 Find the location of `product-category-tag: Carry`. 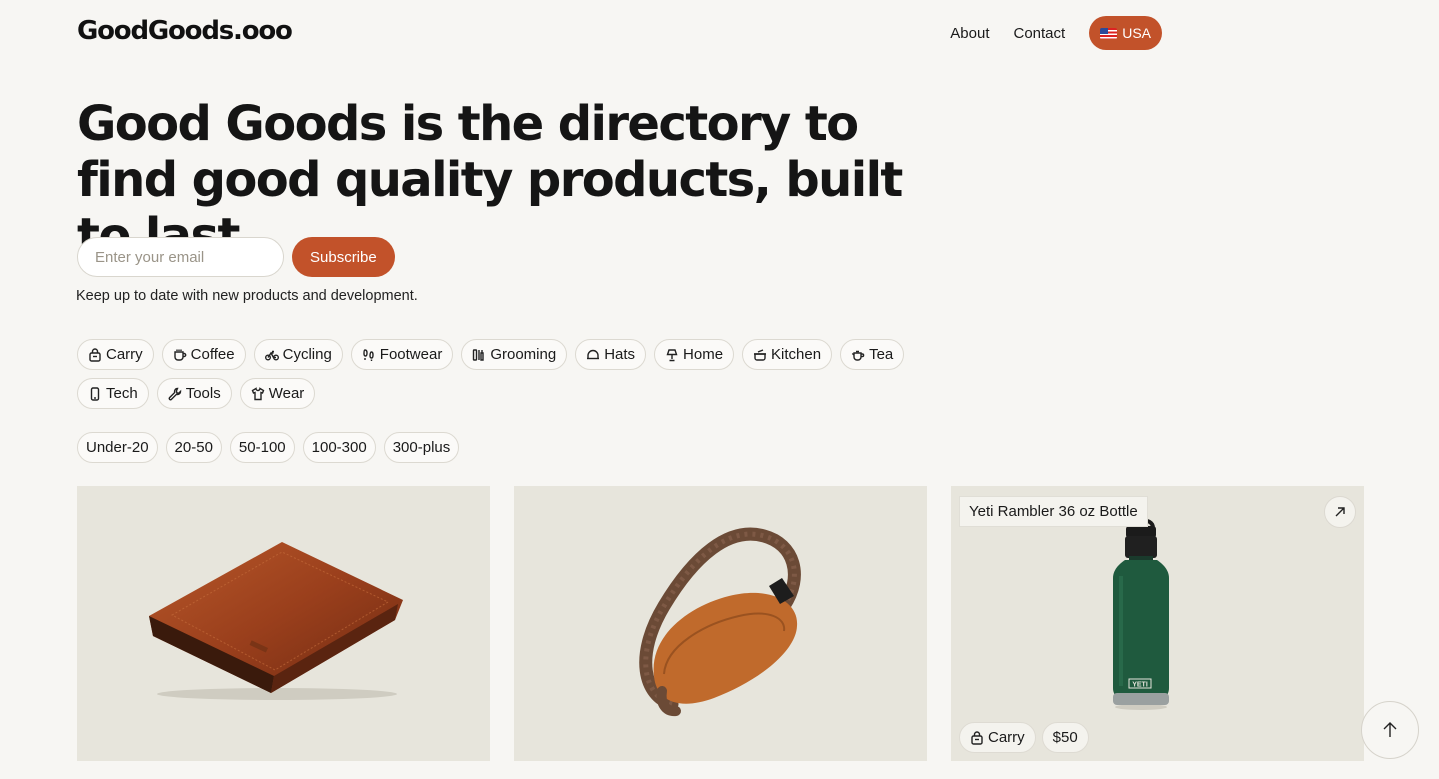

product-category-tag: Carry is located at coordinates (997, 737).